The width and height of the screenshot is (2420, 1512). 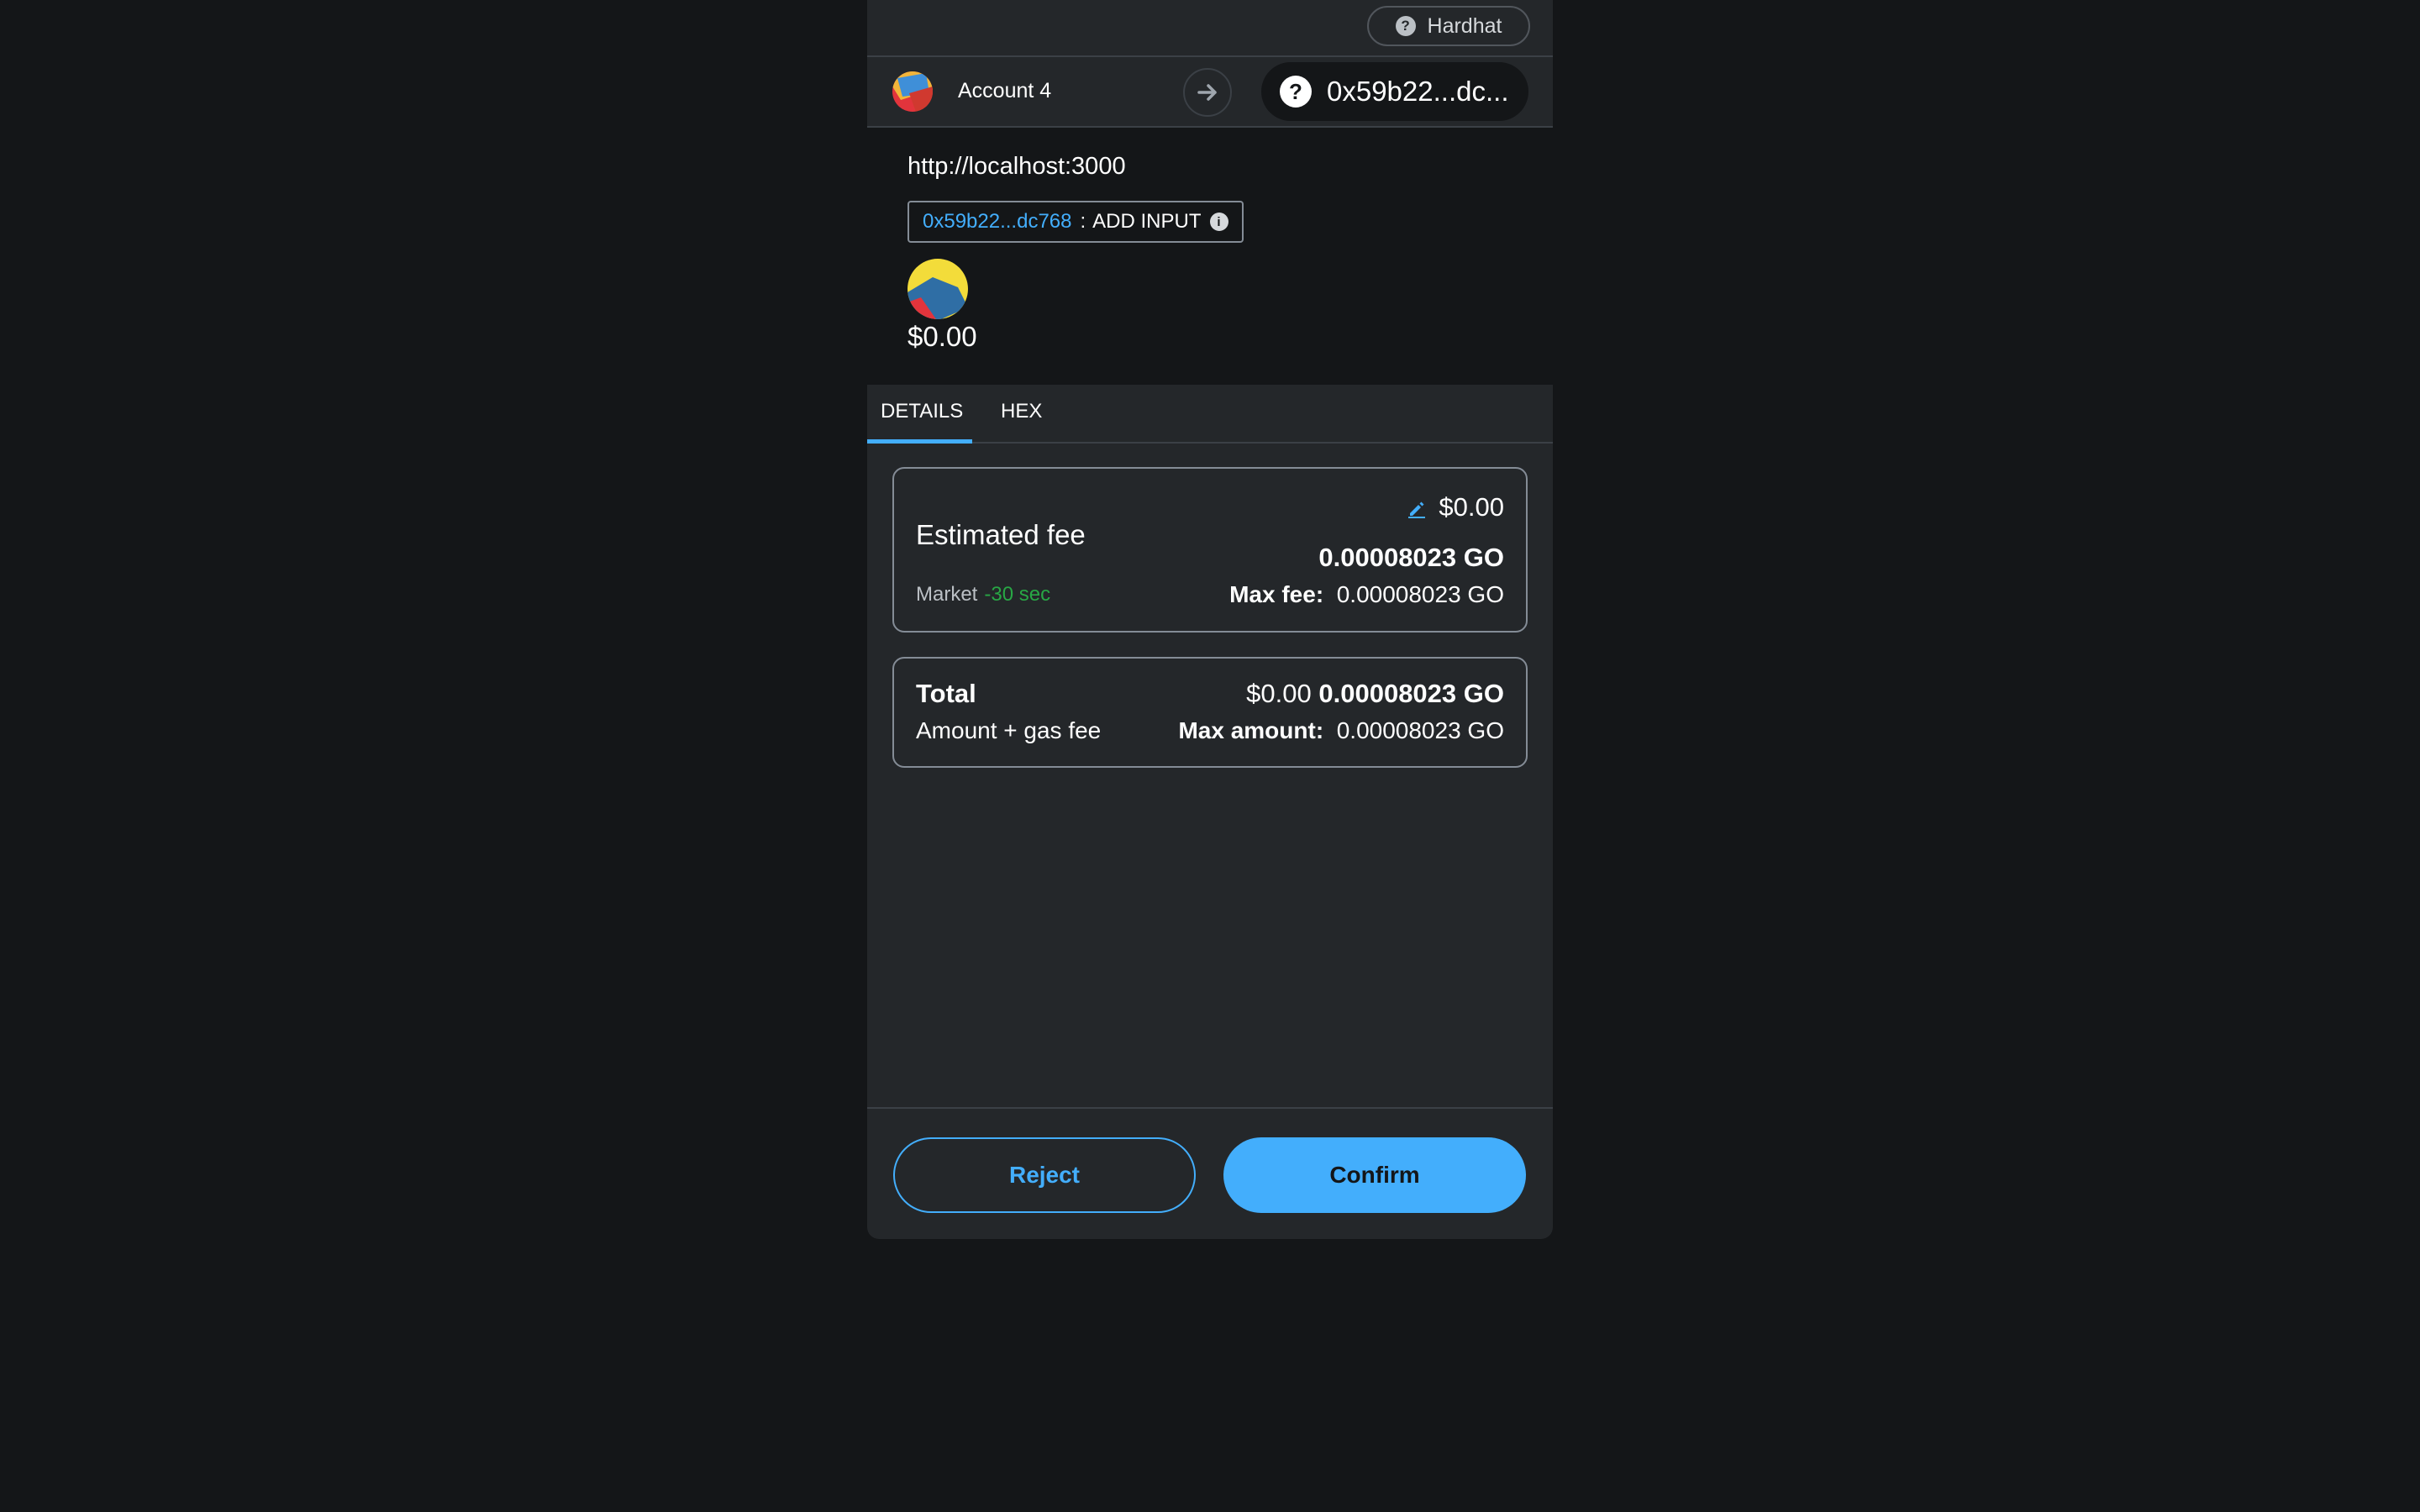 What do you see at coordinates (922, 411) in the screenshot?
I see `tab-details: DETAILS` at bounding box center [922, 411].